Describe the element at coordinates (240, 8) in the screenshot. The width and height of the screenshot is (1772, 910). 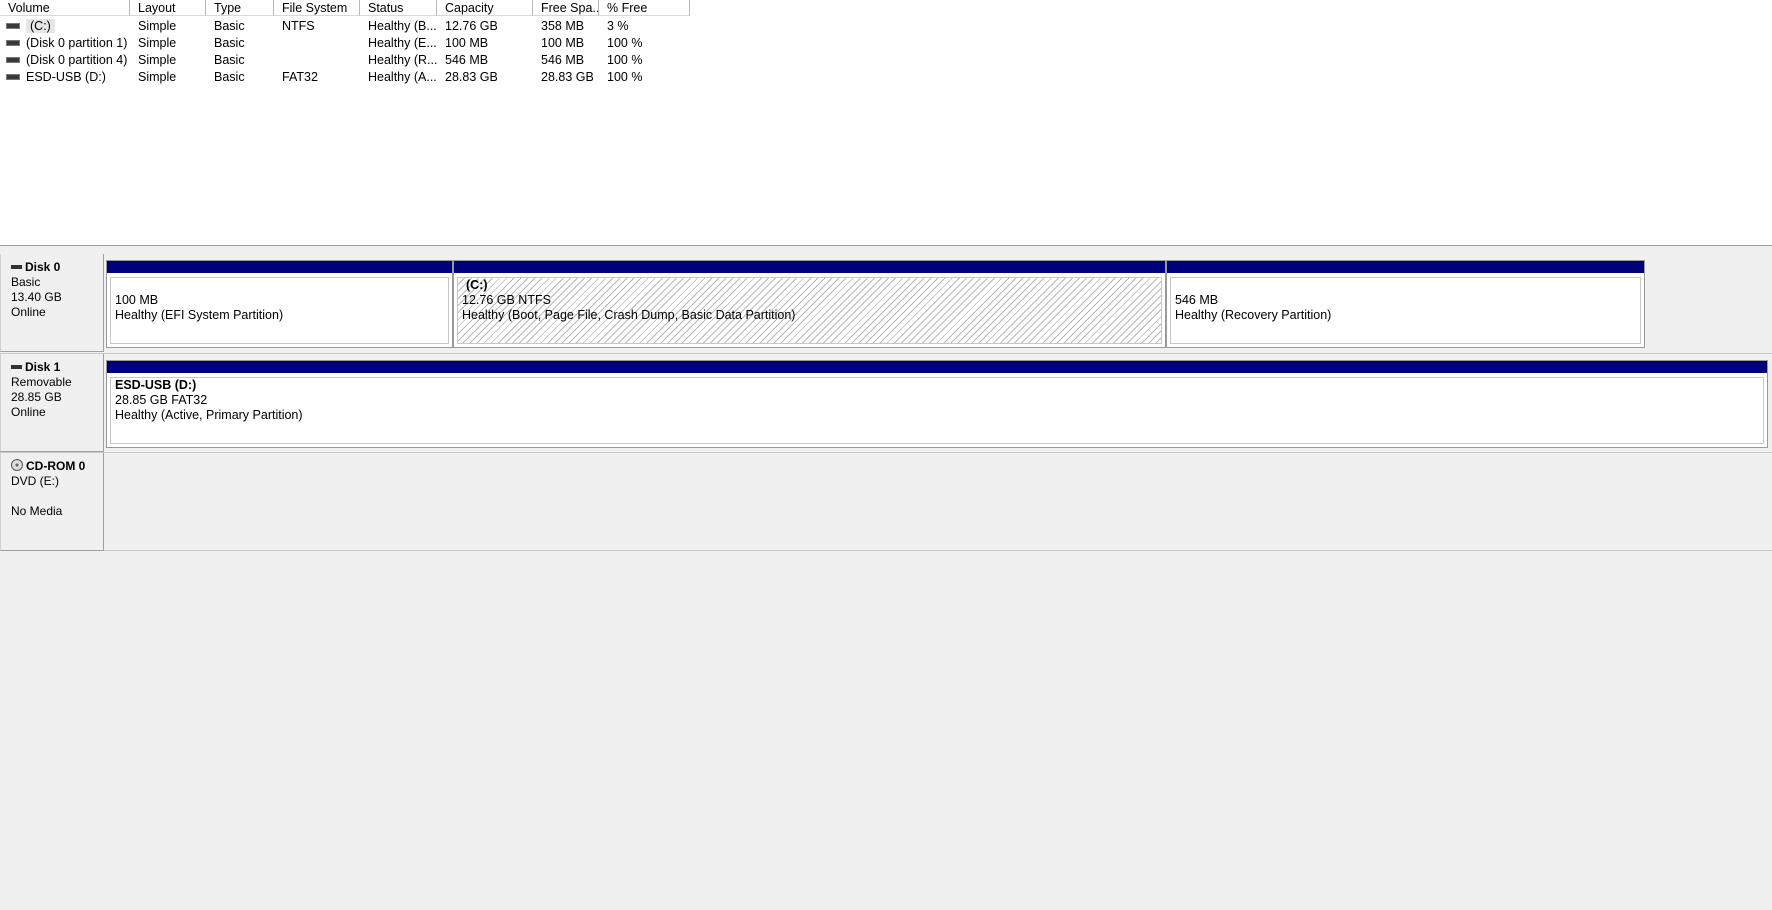
I see `column-header-type: Type` at that location.